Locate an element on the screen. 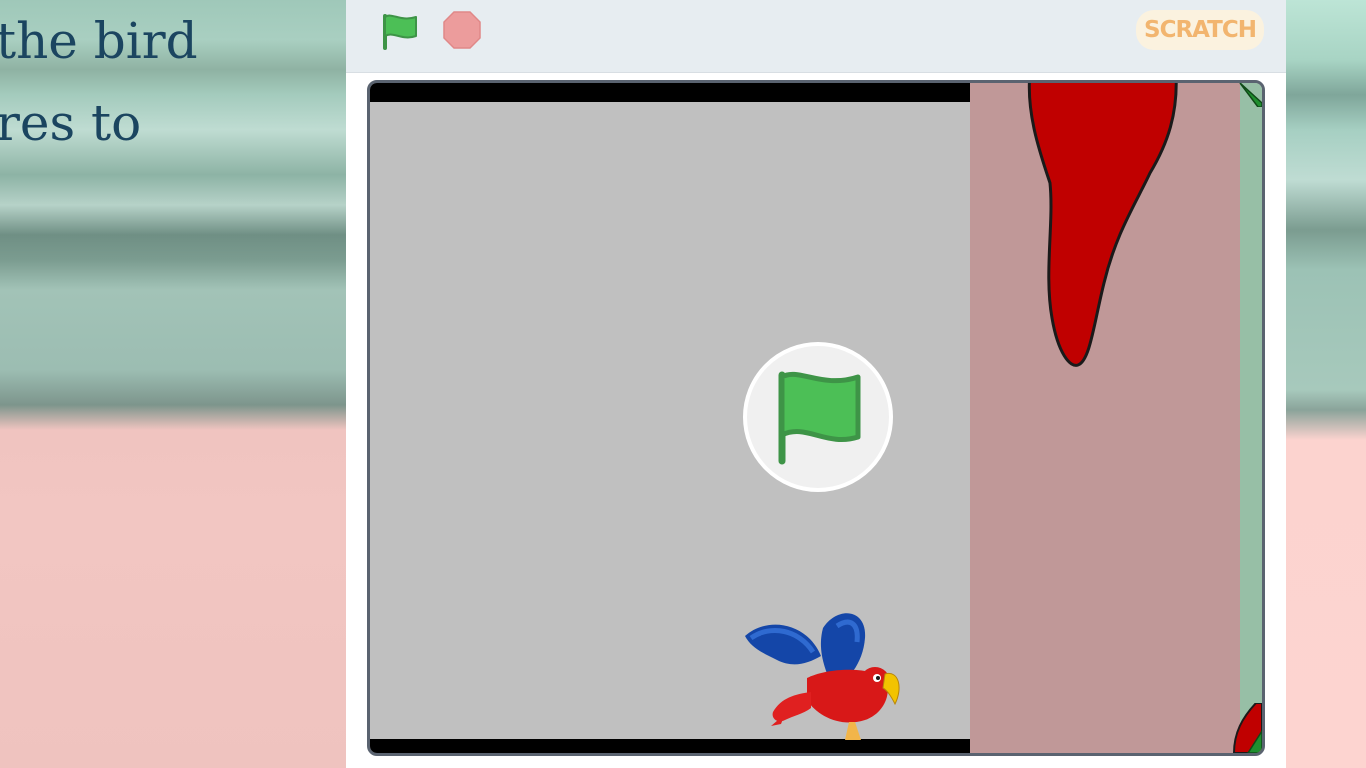 Image resolution: width=1366 pixels, height=768 pixels. stop-sign-icon is located at coordinates (462, 30).